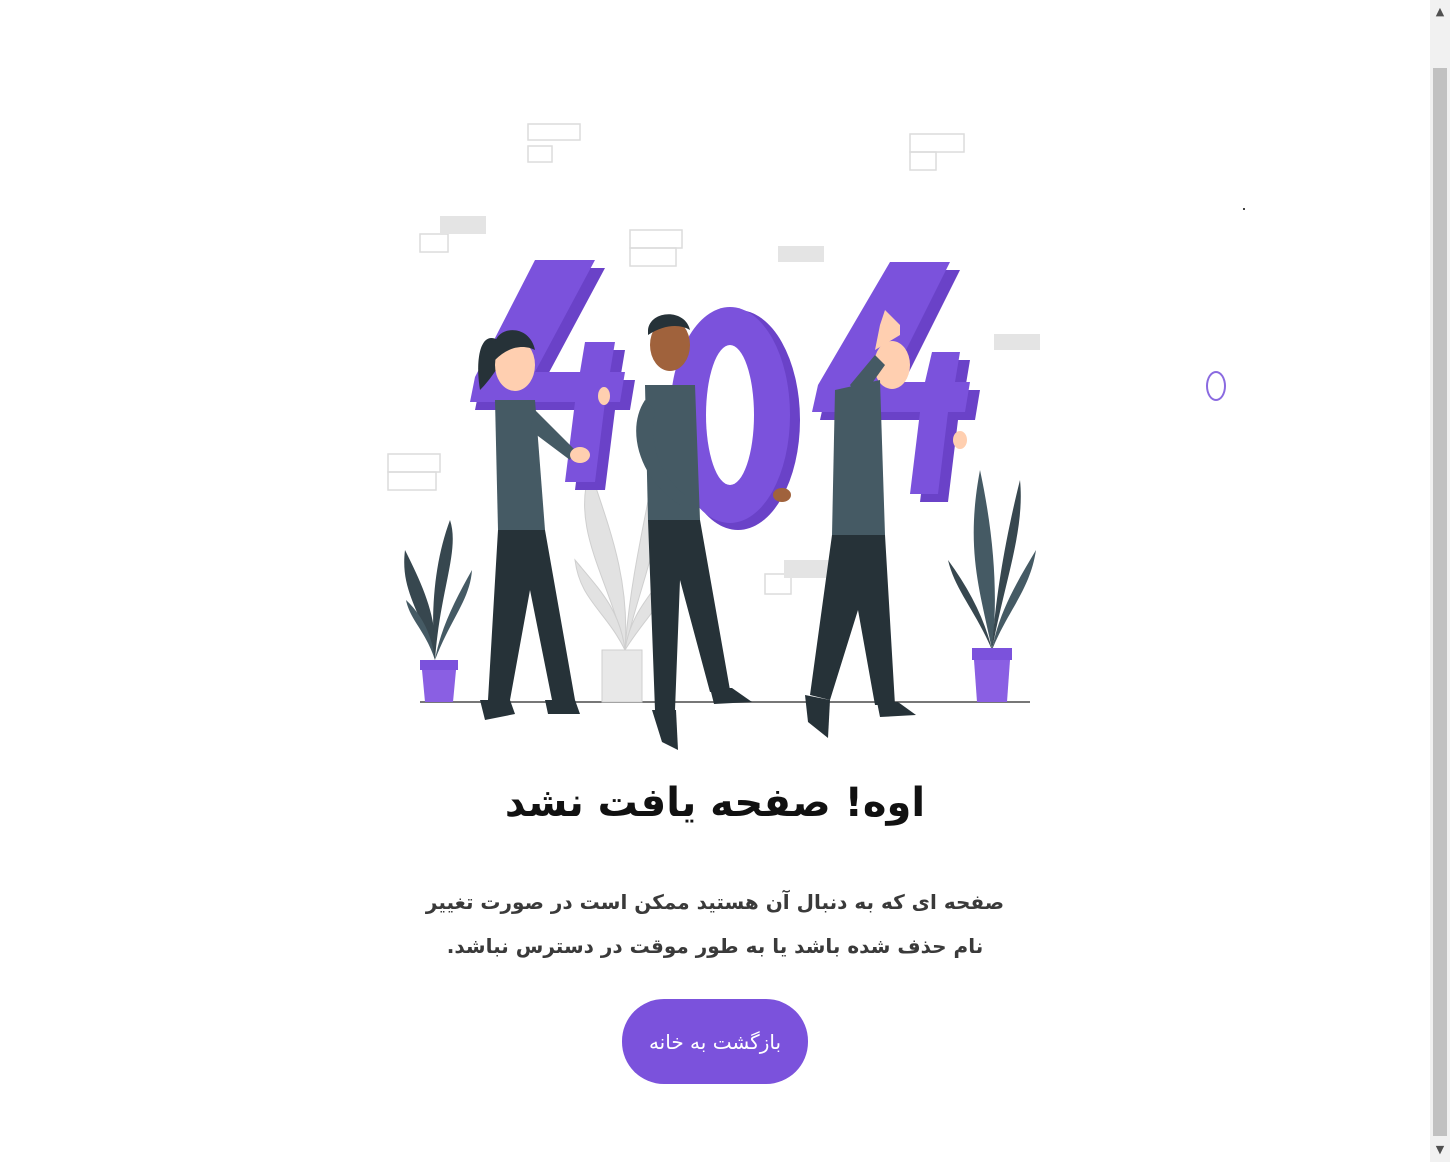  Describe the element at coordinates (1440, 12) in the screenshot. I see `scroll-up-icon: ▲` at that location.